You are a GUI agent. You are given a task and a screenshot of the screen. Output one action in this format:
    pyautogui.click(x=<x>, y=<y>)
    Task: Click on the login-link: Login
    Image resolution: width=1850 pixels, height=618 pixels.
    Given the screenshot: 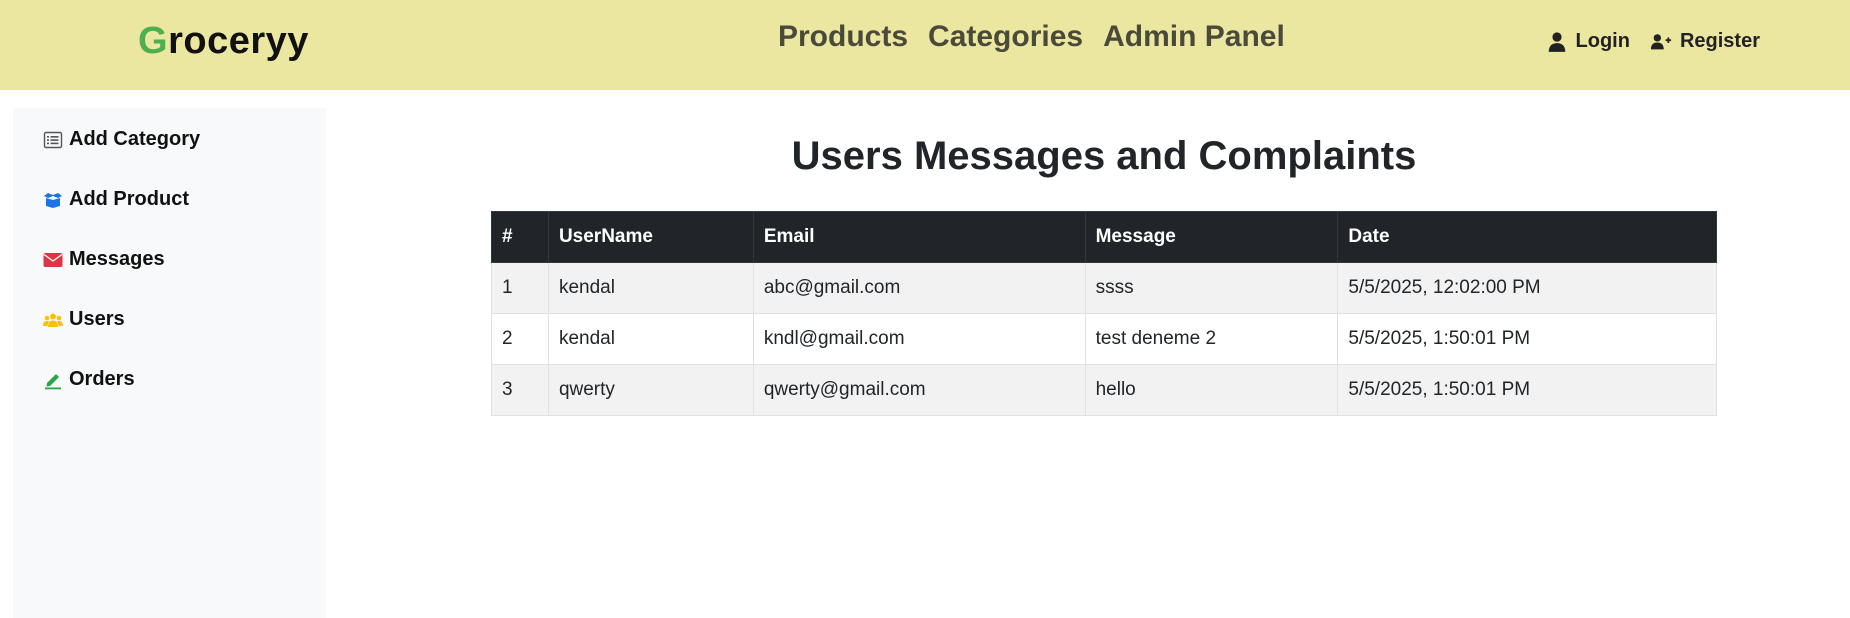 What is the action you would take?
    pyautogui.click(x=1588, y=41)
    